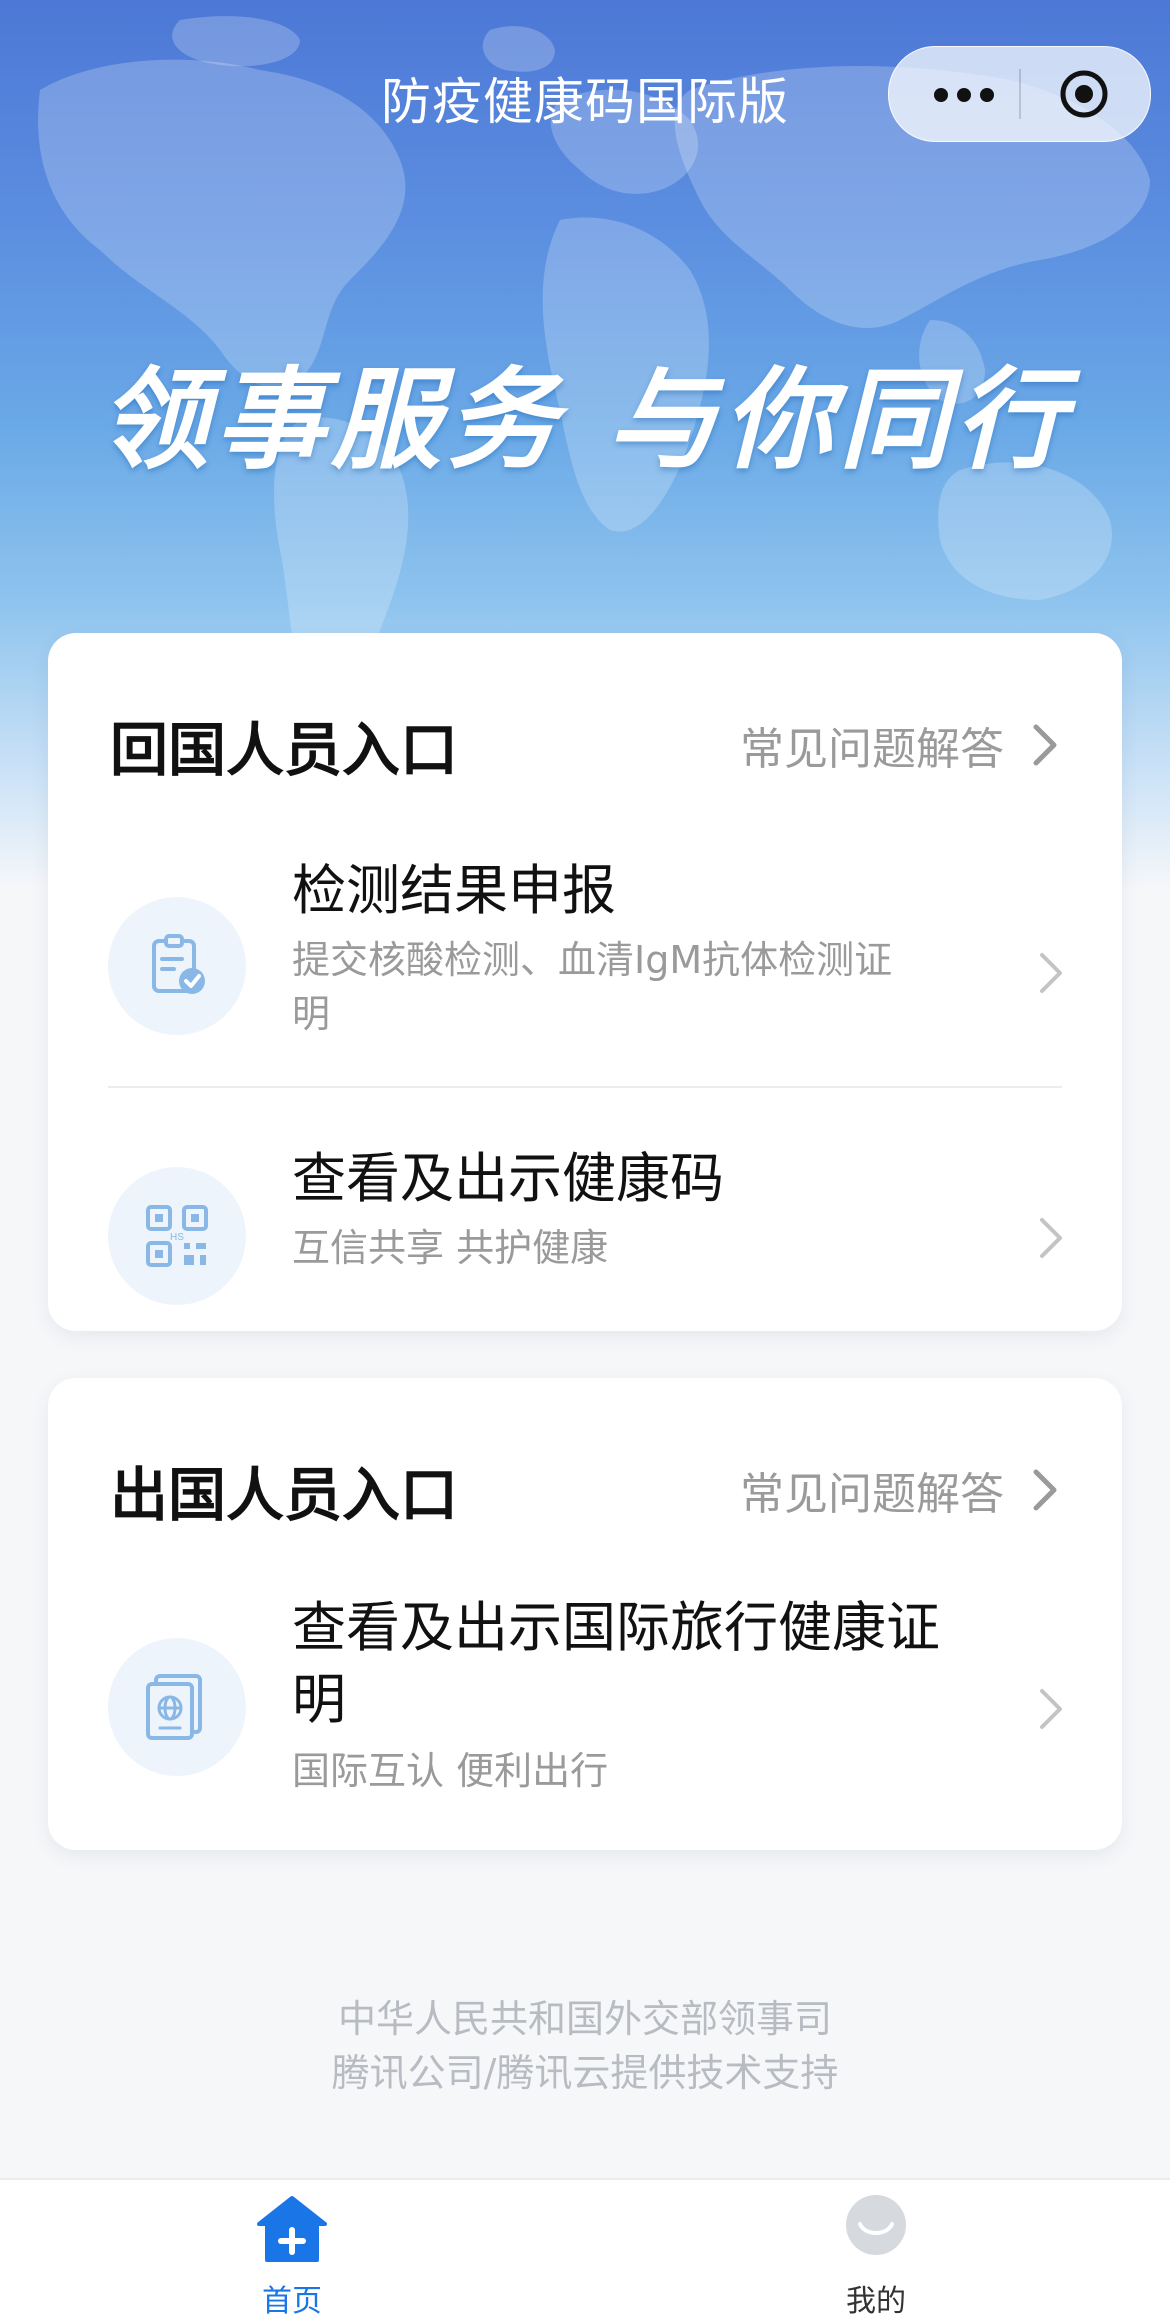 This screenshot has width=1170, height=2324. What do you see at coordinates (311, 1014) in the screenshot?
I see `item-subtitle-cont: 明` at bounding box center [311, 1014].